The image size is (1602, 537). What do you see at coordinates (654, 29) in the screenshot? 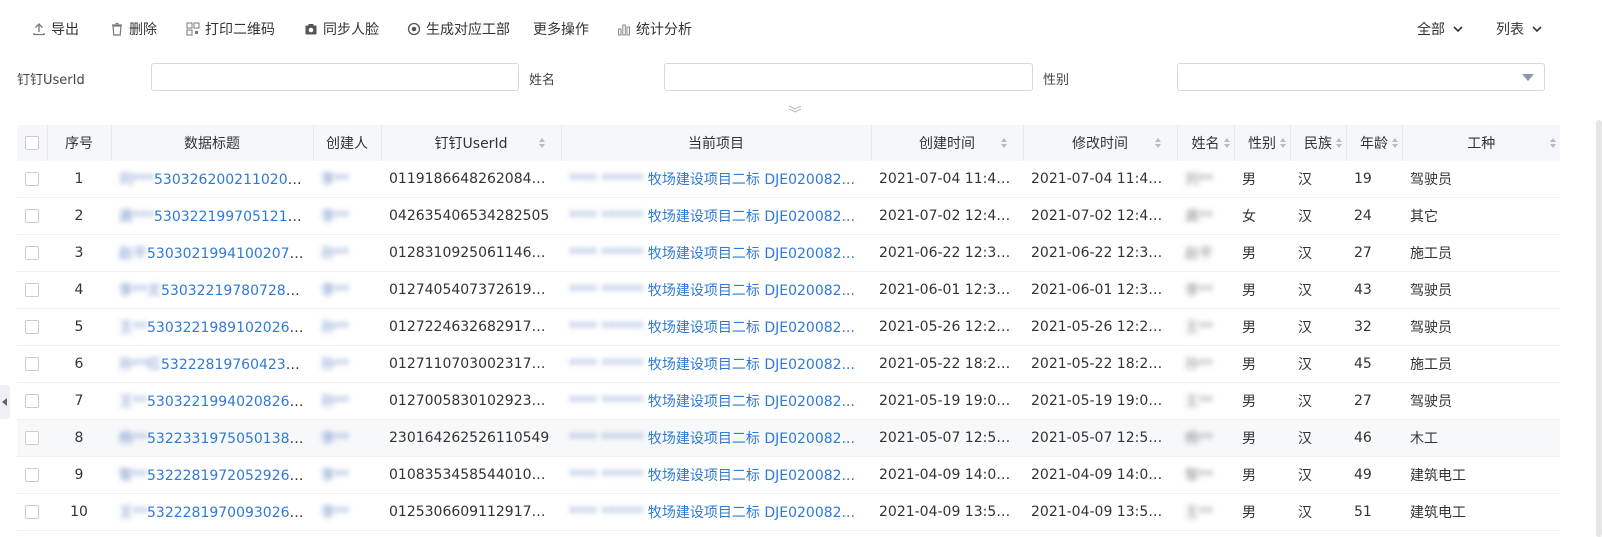
I see `stats-button: 统计分析` at bounding box center [654, 29].